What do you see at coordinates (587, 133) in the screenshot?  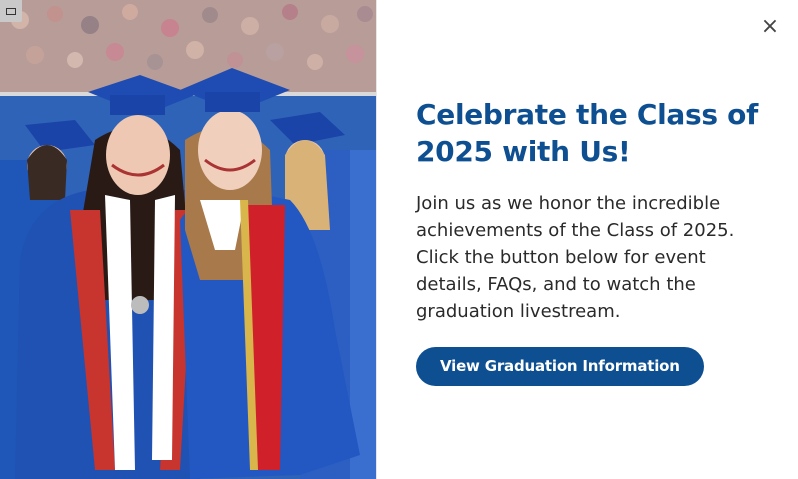 I see `modal-headline: Celebrate the Class of 2025 with Us!` at bounding box center [587, 133].